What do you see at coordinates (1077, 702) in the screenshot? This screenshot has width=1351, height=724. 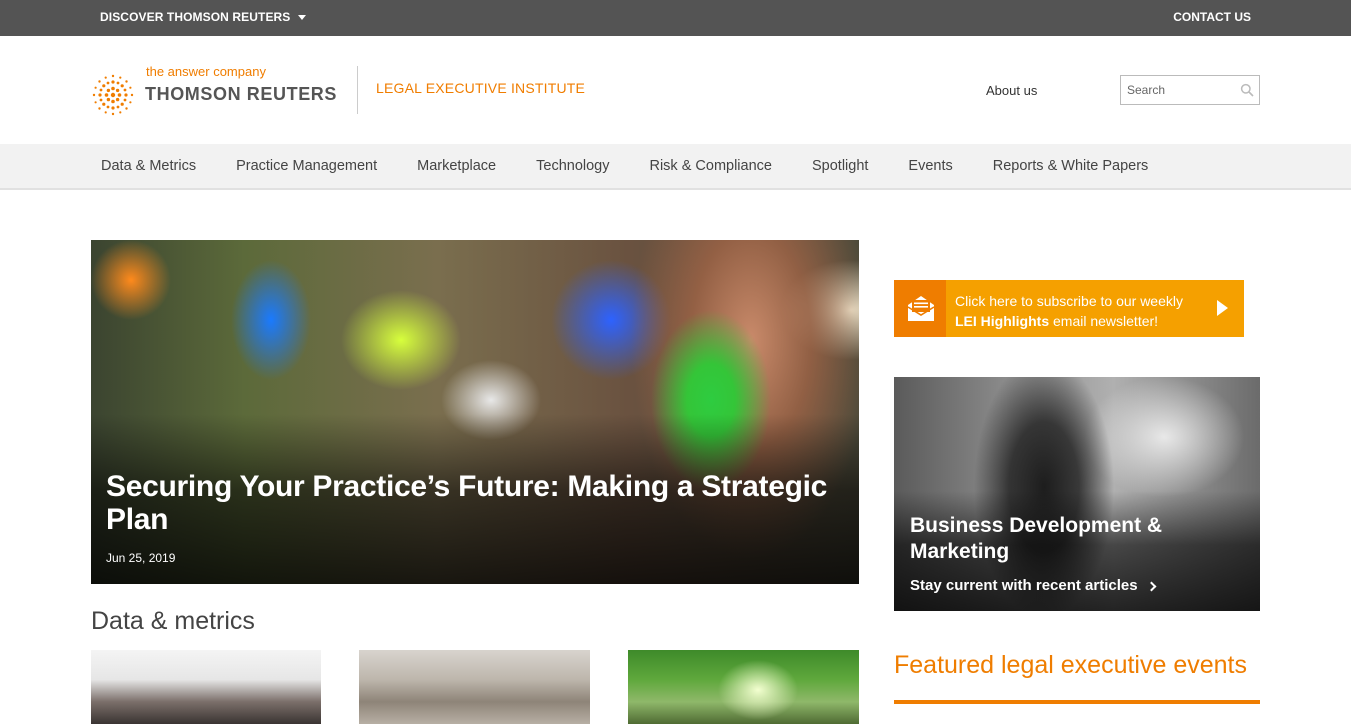 I see `featured-events-underline` at bounding box center [1077, 702].